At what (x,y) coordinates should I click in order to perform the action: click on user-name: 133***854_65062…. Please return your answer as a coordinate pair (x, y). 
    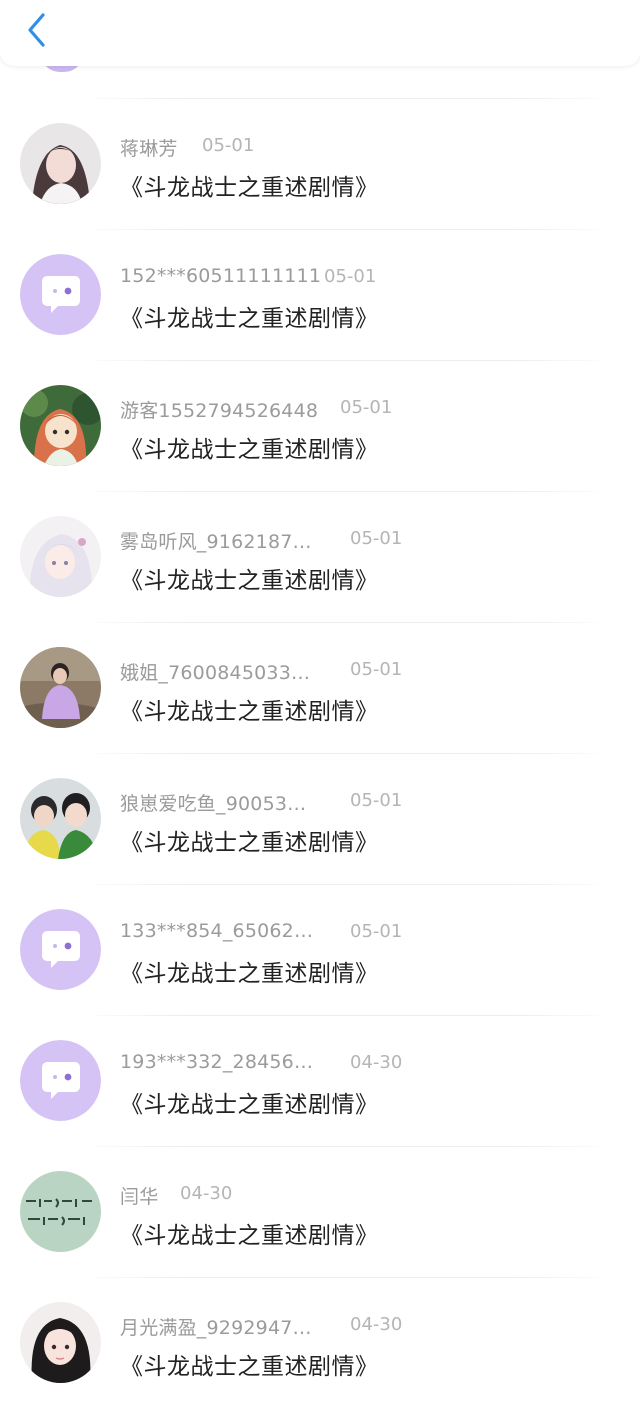
    Looking at the image, I should click on (217, 931).